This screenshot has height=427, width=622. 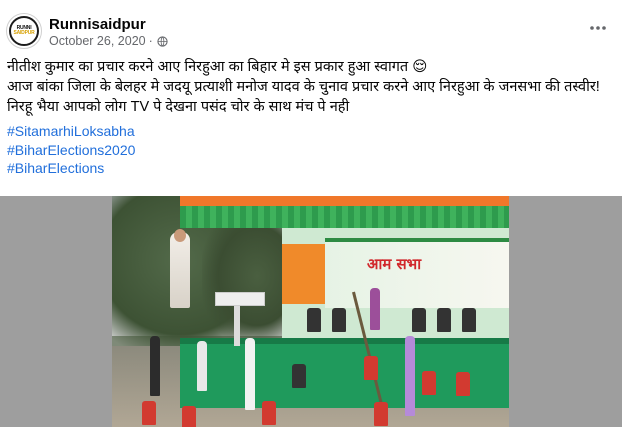 I want to click on avatar-logo: RUNNI SAIDPUR, so click(x=24, y=31).